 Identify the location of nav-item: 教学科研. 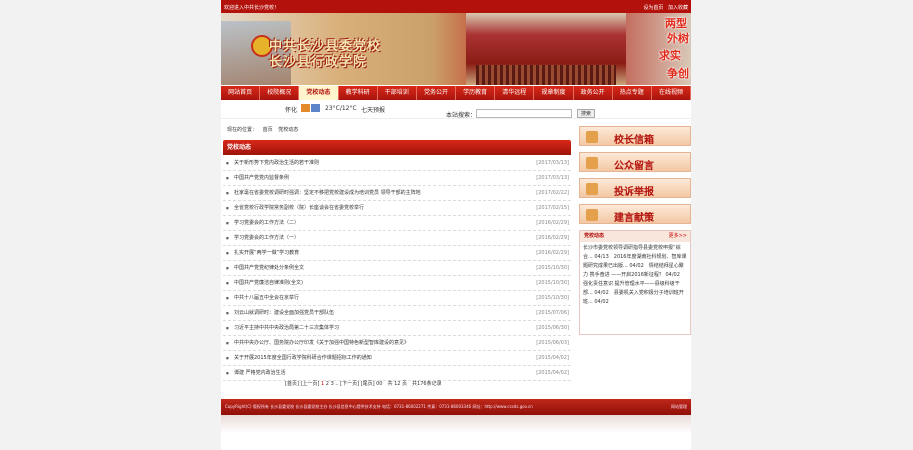
(358, 93).